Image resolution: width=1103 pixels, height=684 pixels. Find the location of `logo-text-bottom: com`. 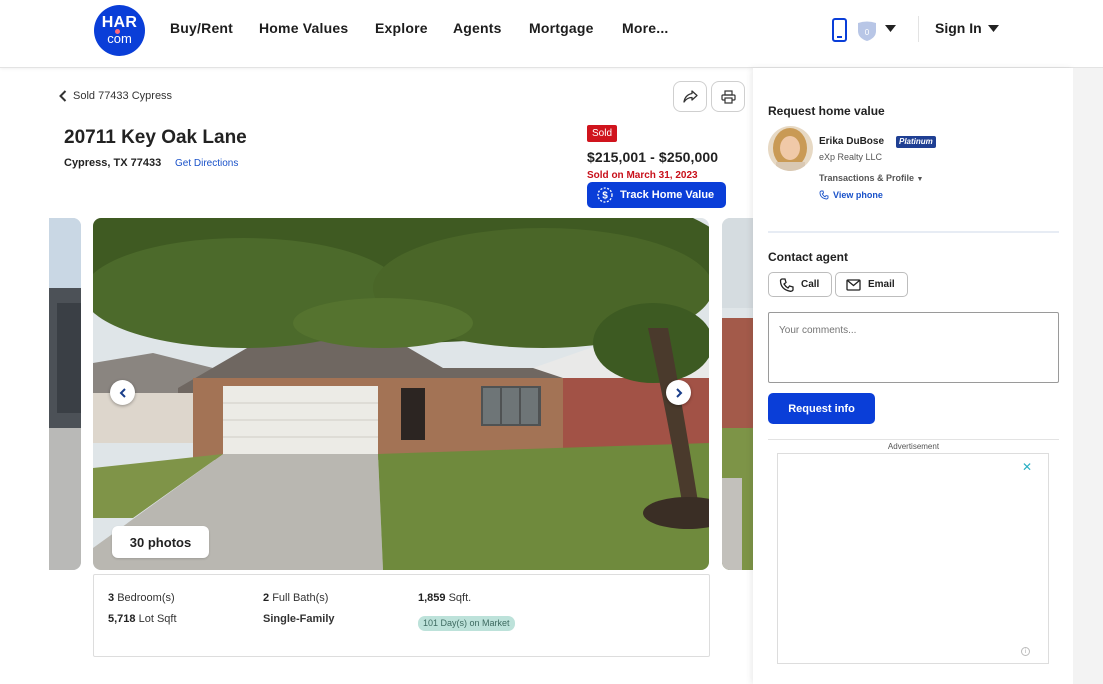

logo-text-bottom: com is located at coordinates (119, 38).